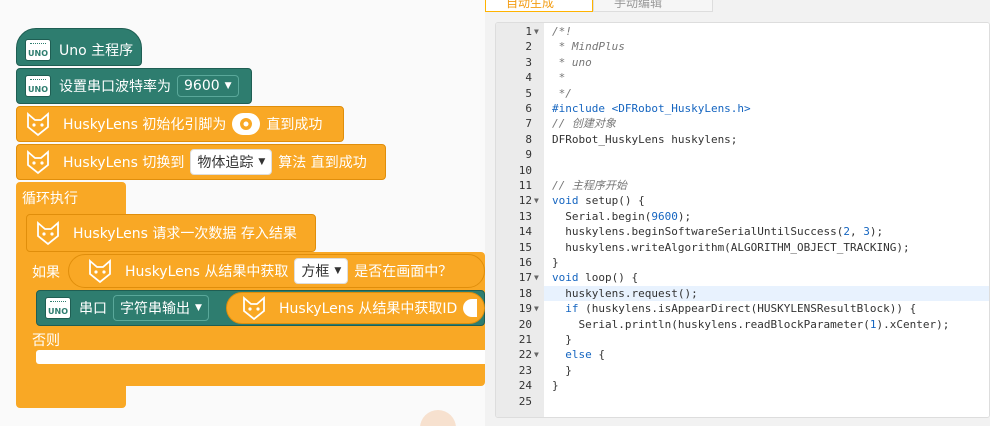 The height and width of the screenshot is (426, 990). What do you see at coordinates (622, 216) in the screenshot?
I see `code-text: Serial.begin(9600);` at bounding box center [622, 216].